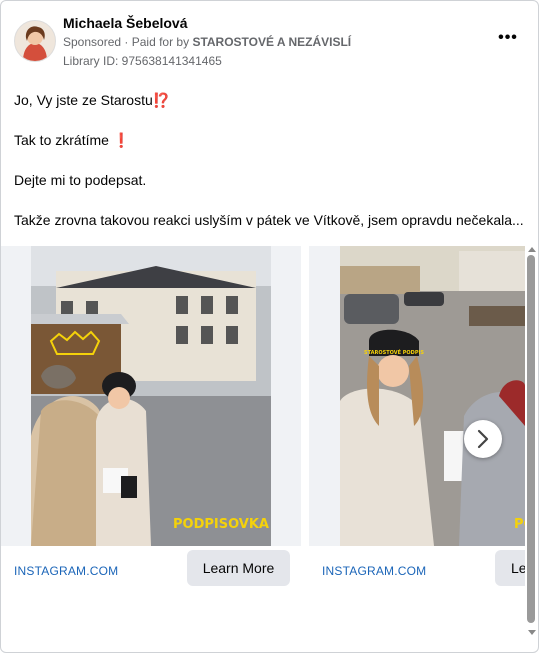  Describe the element at coordinates (238, 568) in the screenshot. I see `learn-more-button-1: Learn More` at that location.